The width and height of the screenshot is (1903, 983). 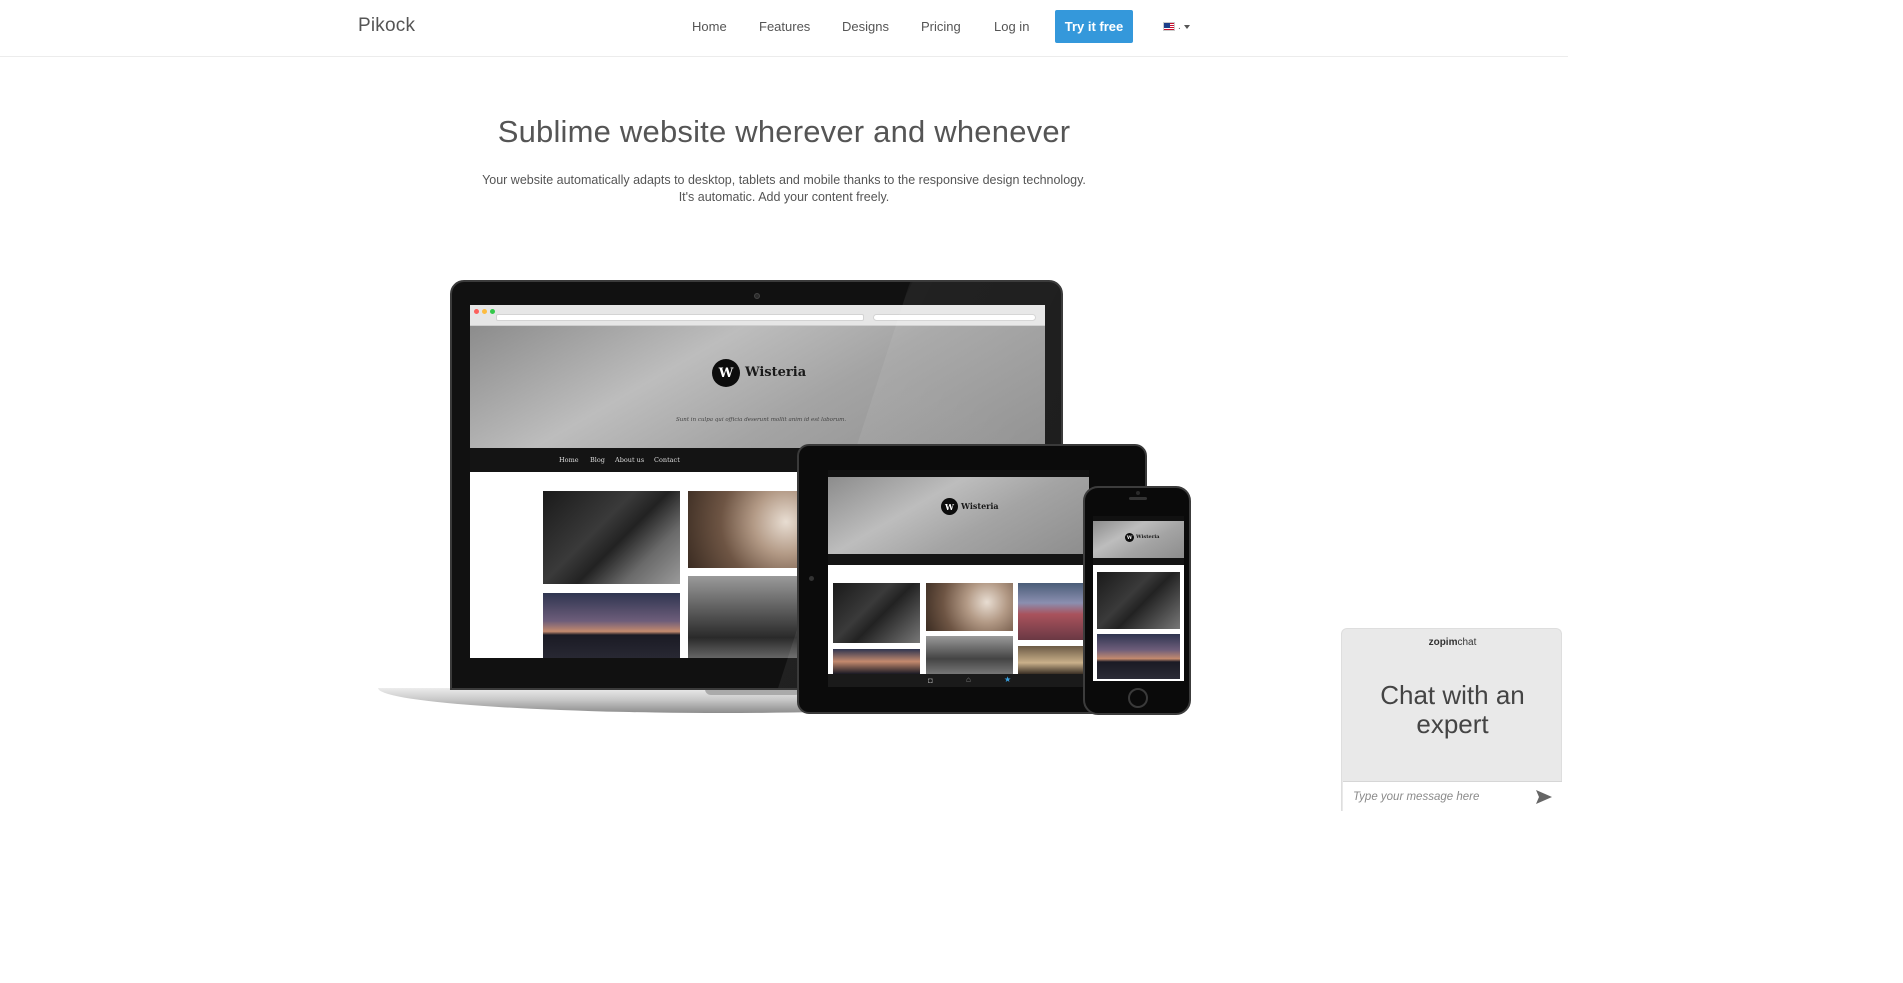 What do you see at coordinates (569, 460) in the screenshot?
I see `site-nav-home: Home` at bounding box center [569, 460].